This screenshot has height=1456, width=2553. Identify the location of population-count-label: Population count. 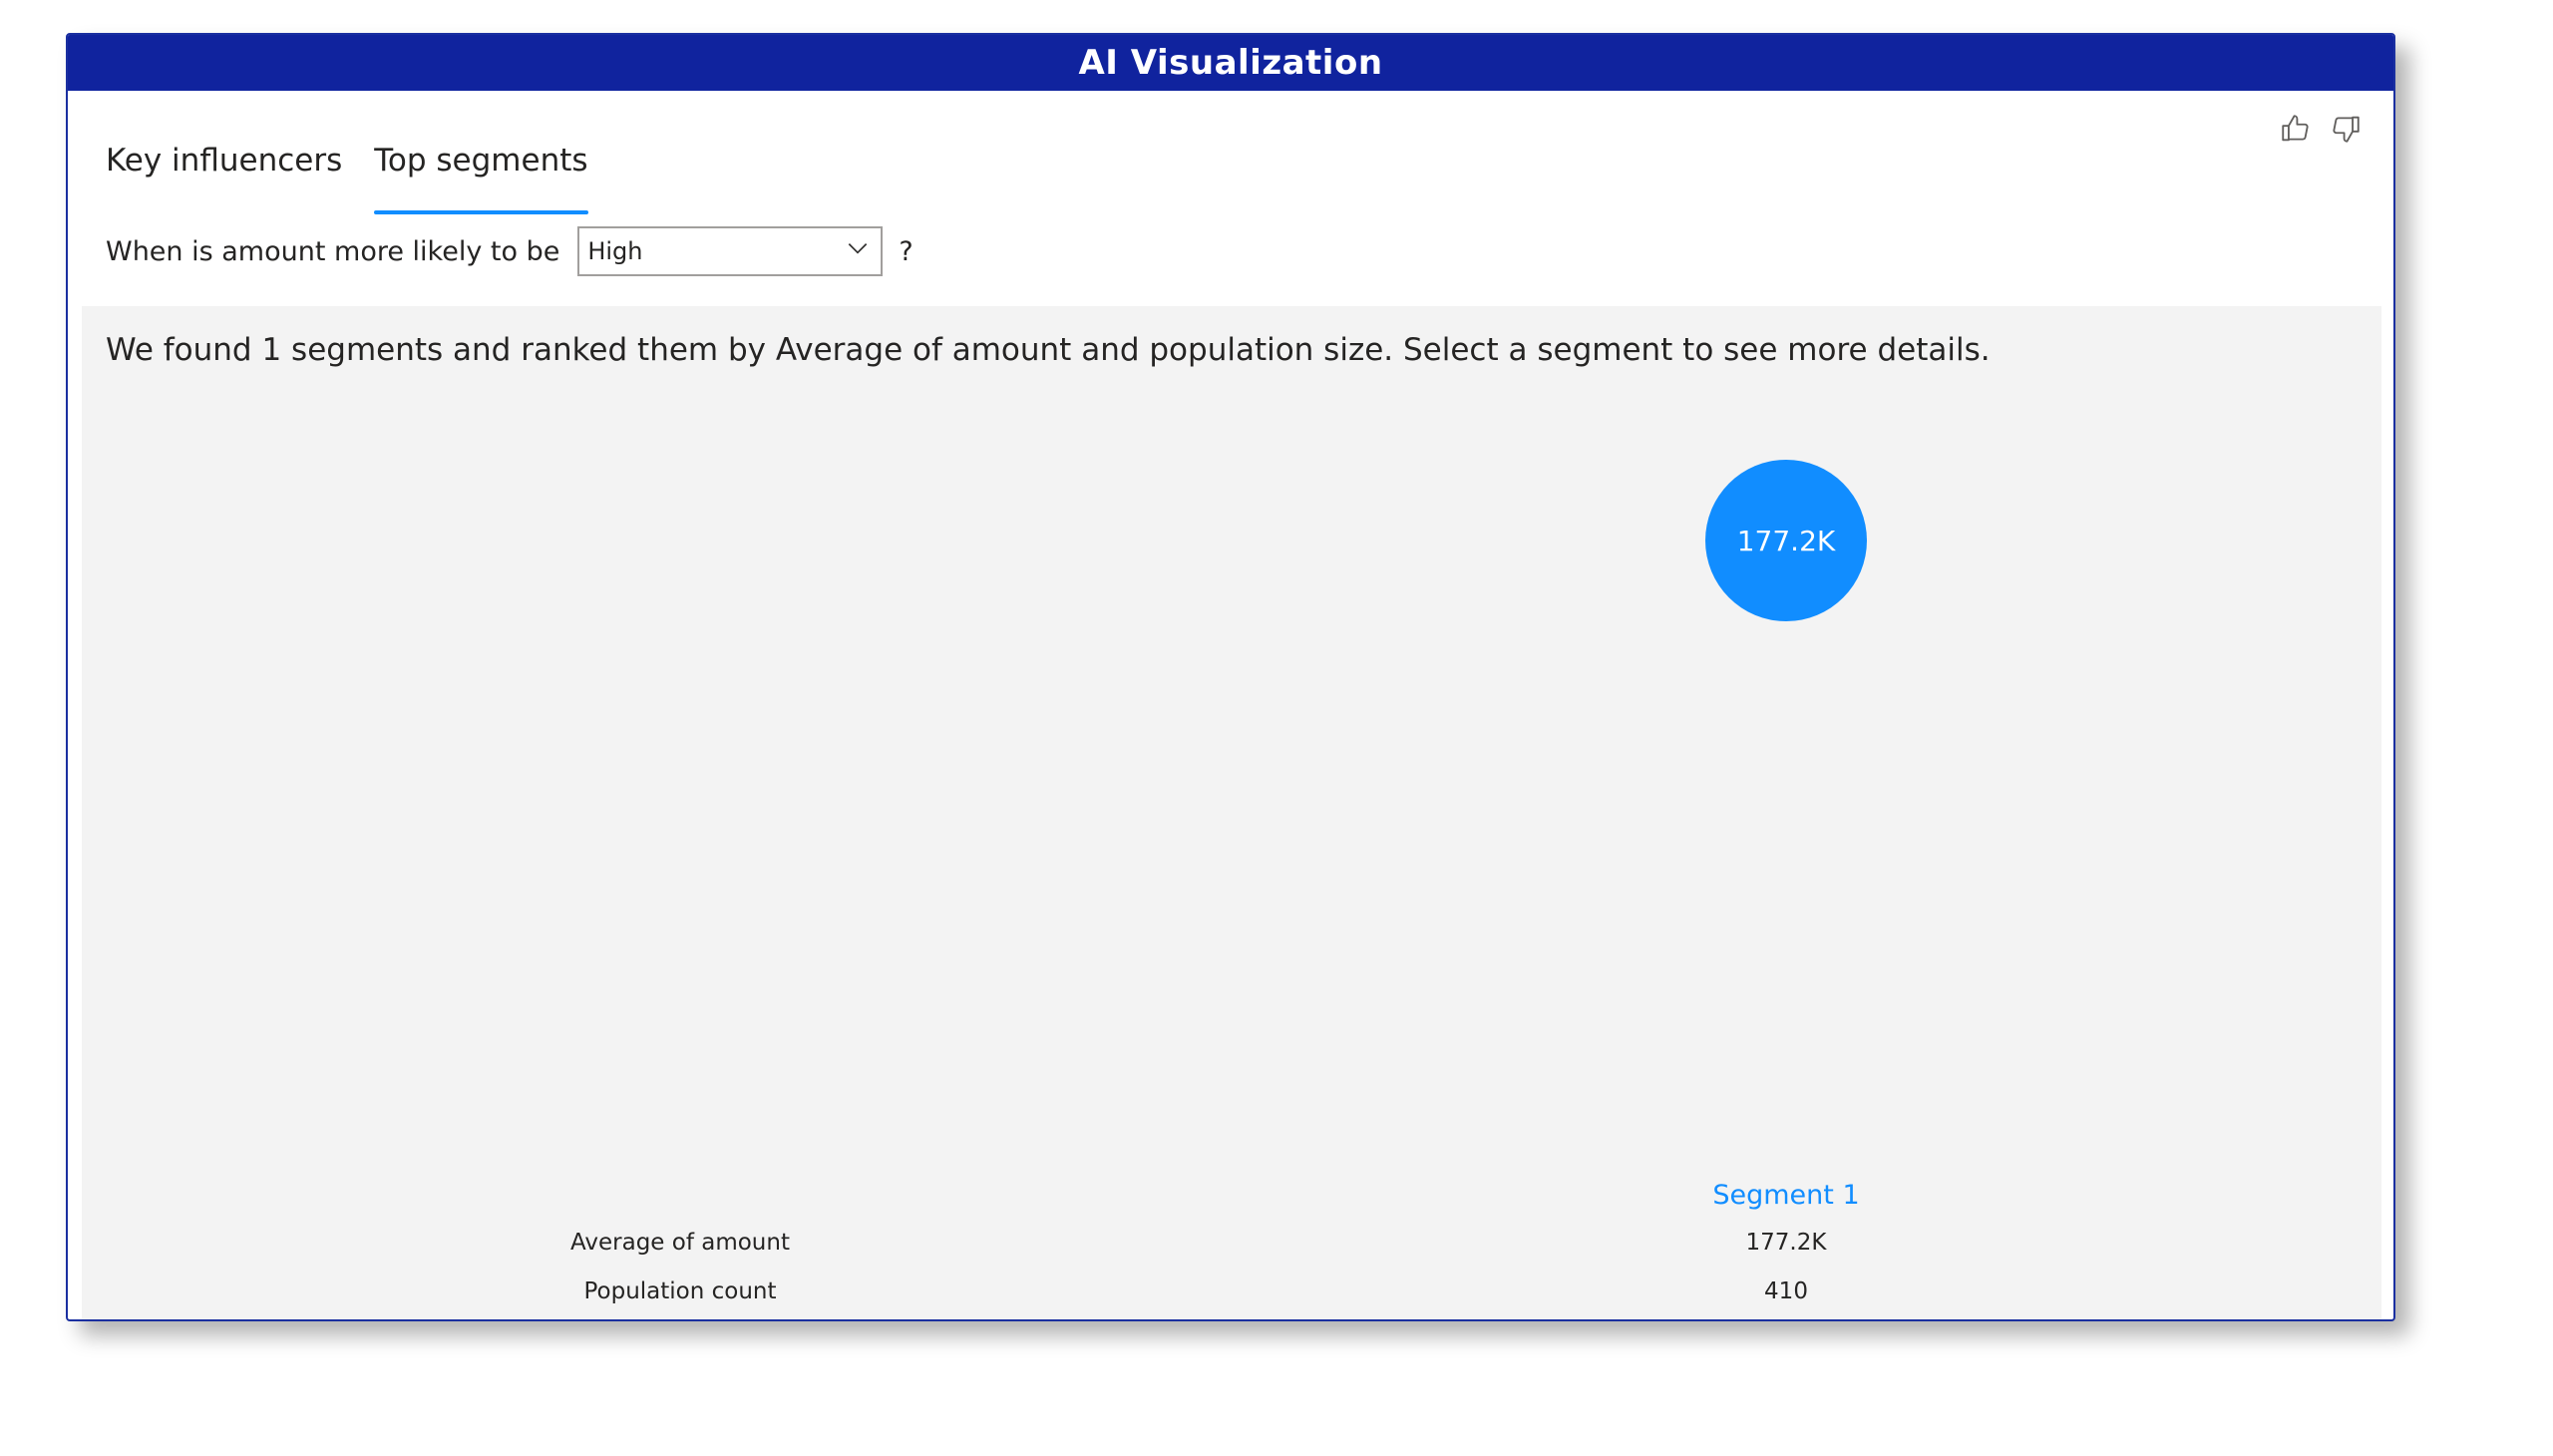
(680, 1291).